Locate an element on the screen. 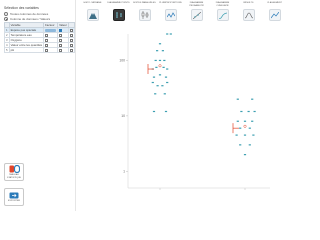 The height and width of the screenshot is (240, 320). radio-column-values: Colonne de données / Valeurs is located at coordinates (27, 19).